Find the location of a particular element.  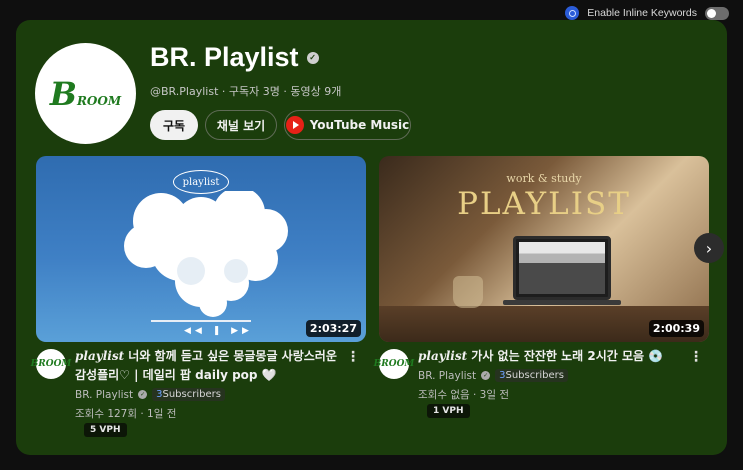

view-channel-button: 채널 보기 is located at coordinates (241, 125).